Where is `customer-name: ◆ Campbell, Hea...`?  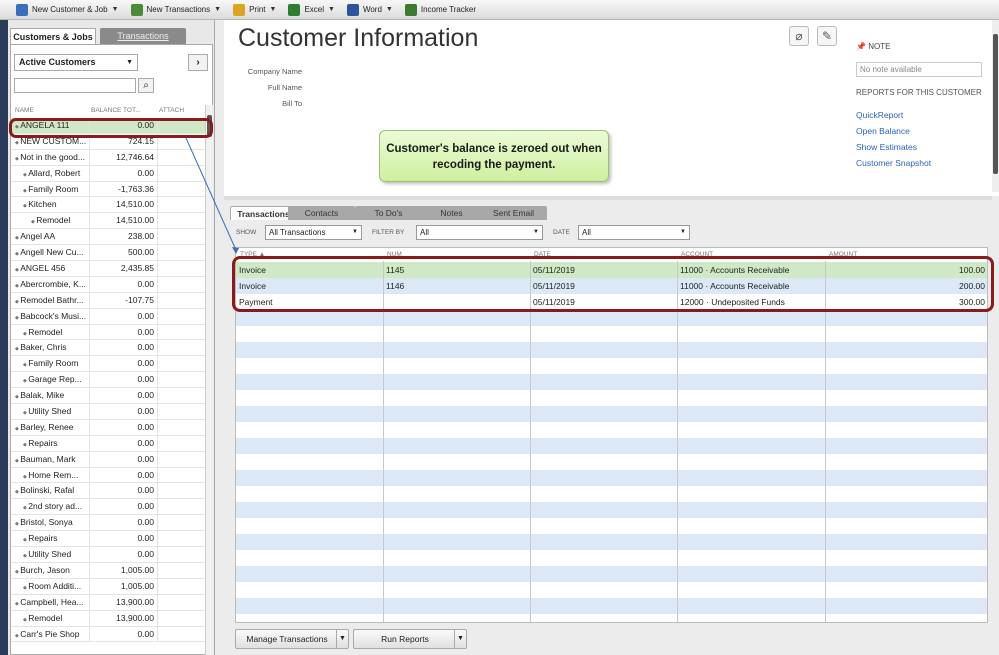
customer-name: ◆ Campbell, Hea... is located at coordinates (55, 603).